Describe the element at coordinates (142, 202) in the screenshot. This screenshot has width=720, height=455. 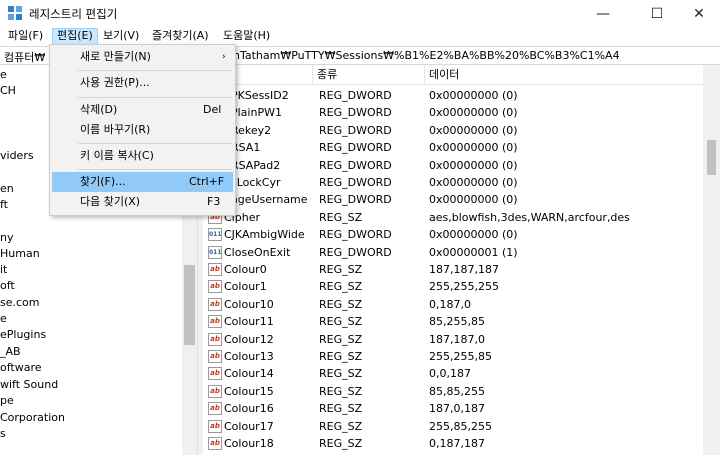
I see `menu-item-find-next: 다음 찾기(X) F3` at that location.